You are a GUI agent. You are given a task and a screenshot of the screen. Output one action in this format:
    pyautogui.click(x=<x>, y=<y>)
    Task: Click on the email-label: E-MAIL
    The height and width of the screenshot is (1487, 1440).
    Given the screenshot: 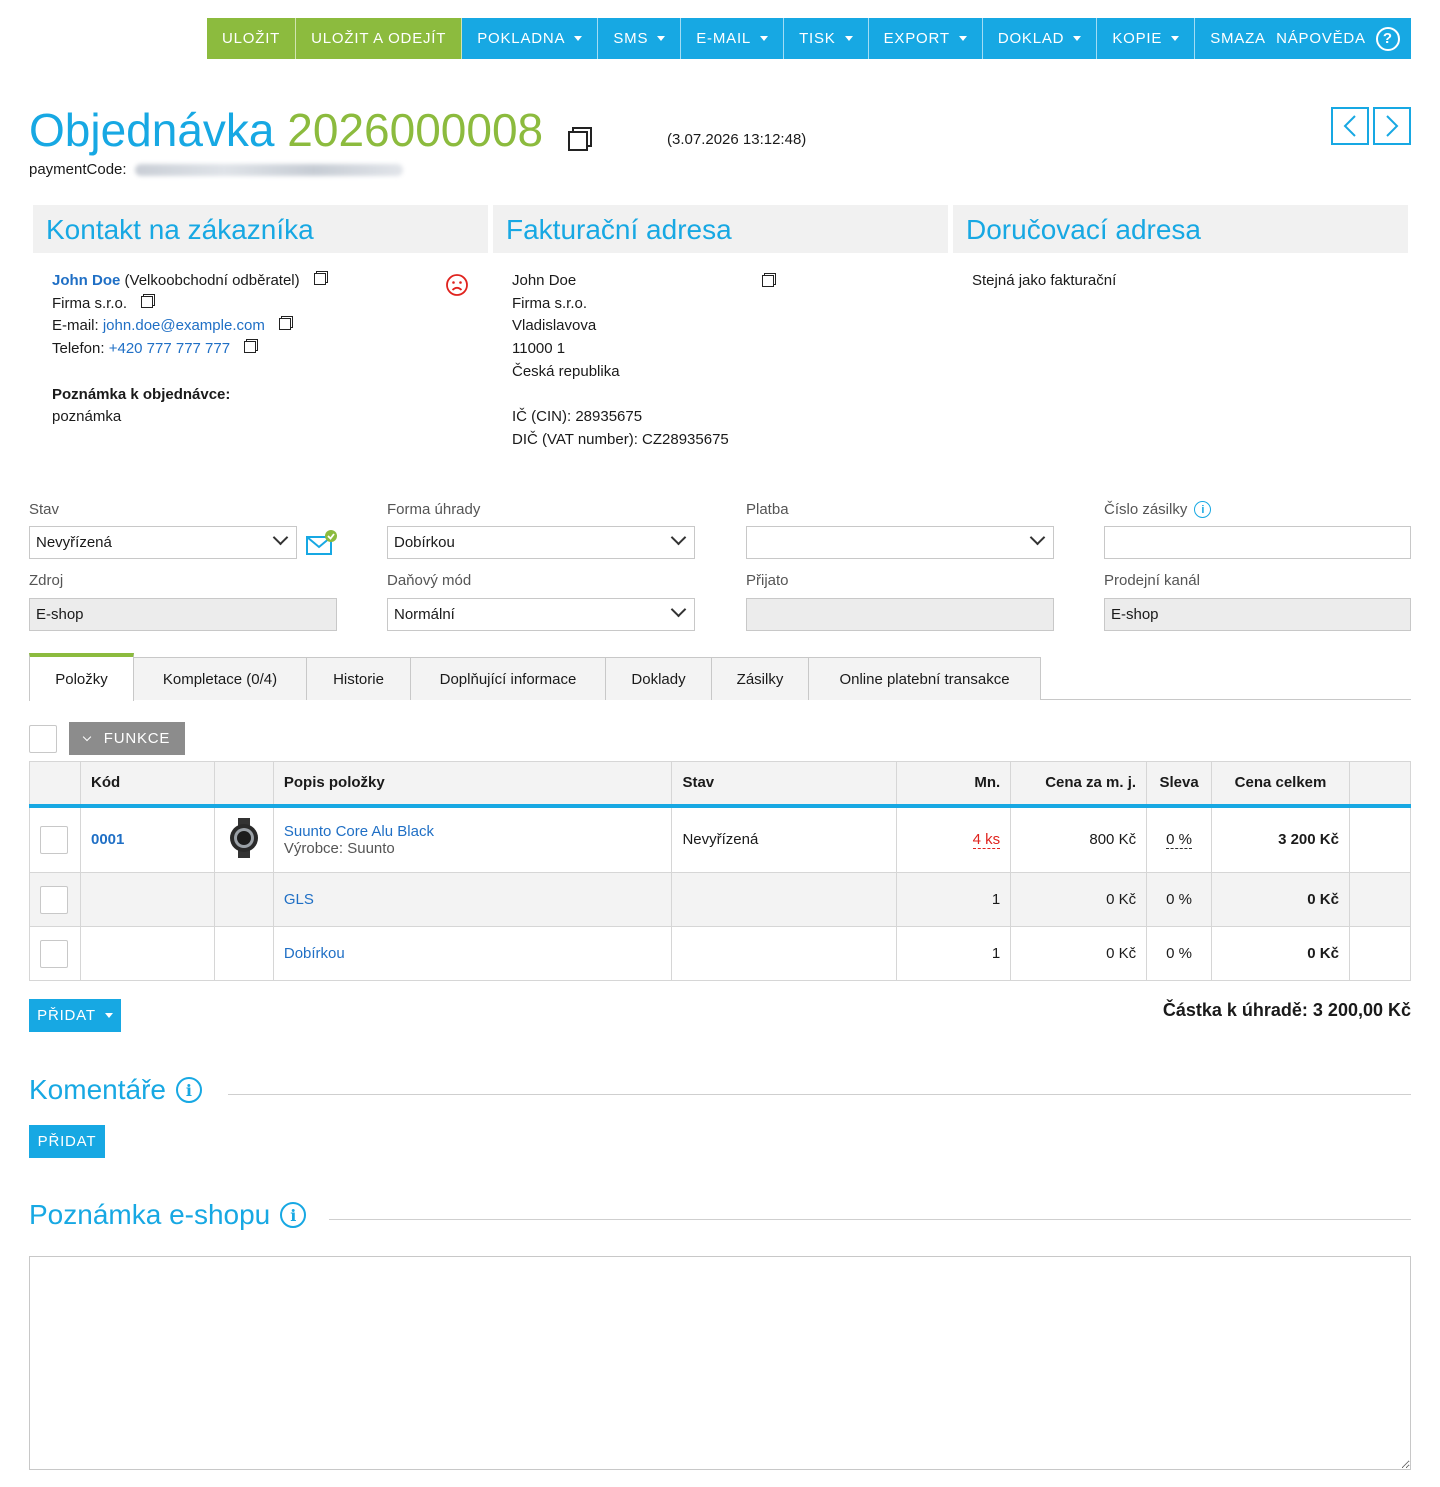 What is the action you would take?
    pyautogui.click(x=724, y=38)
    